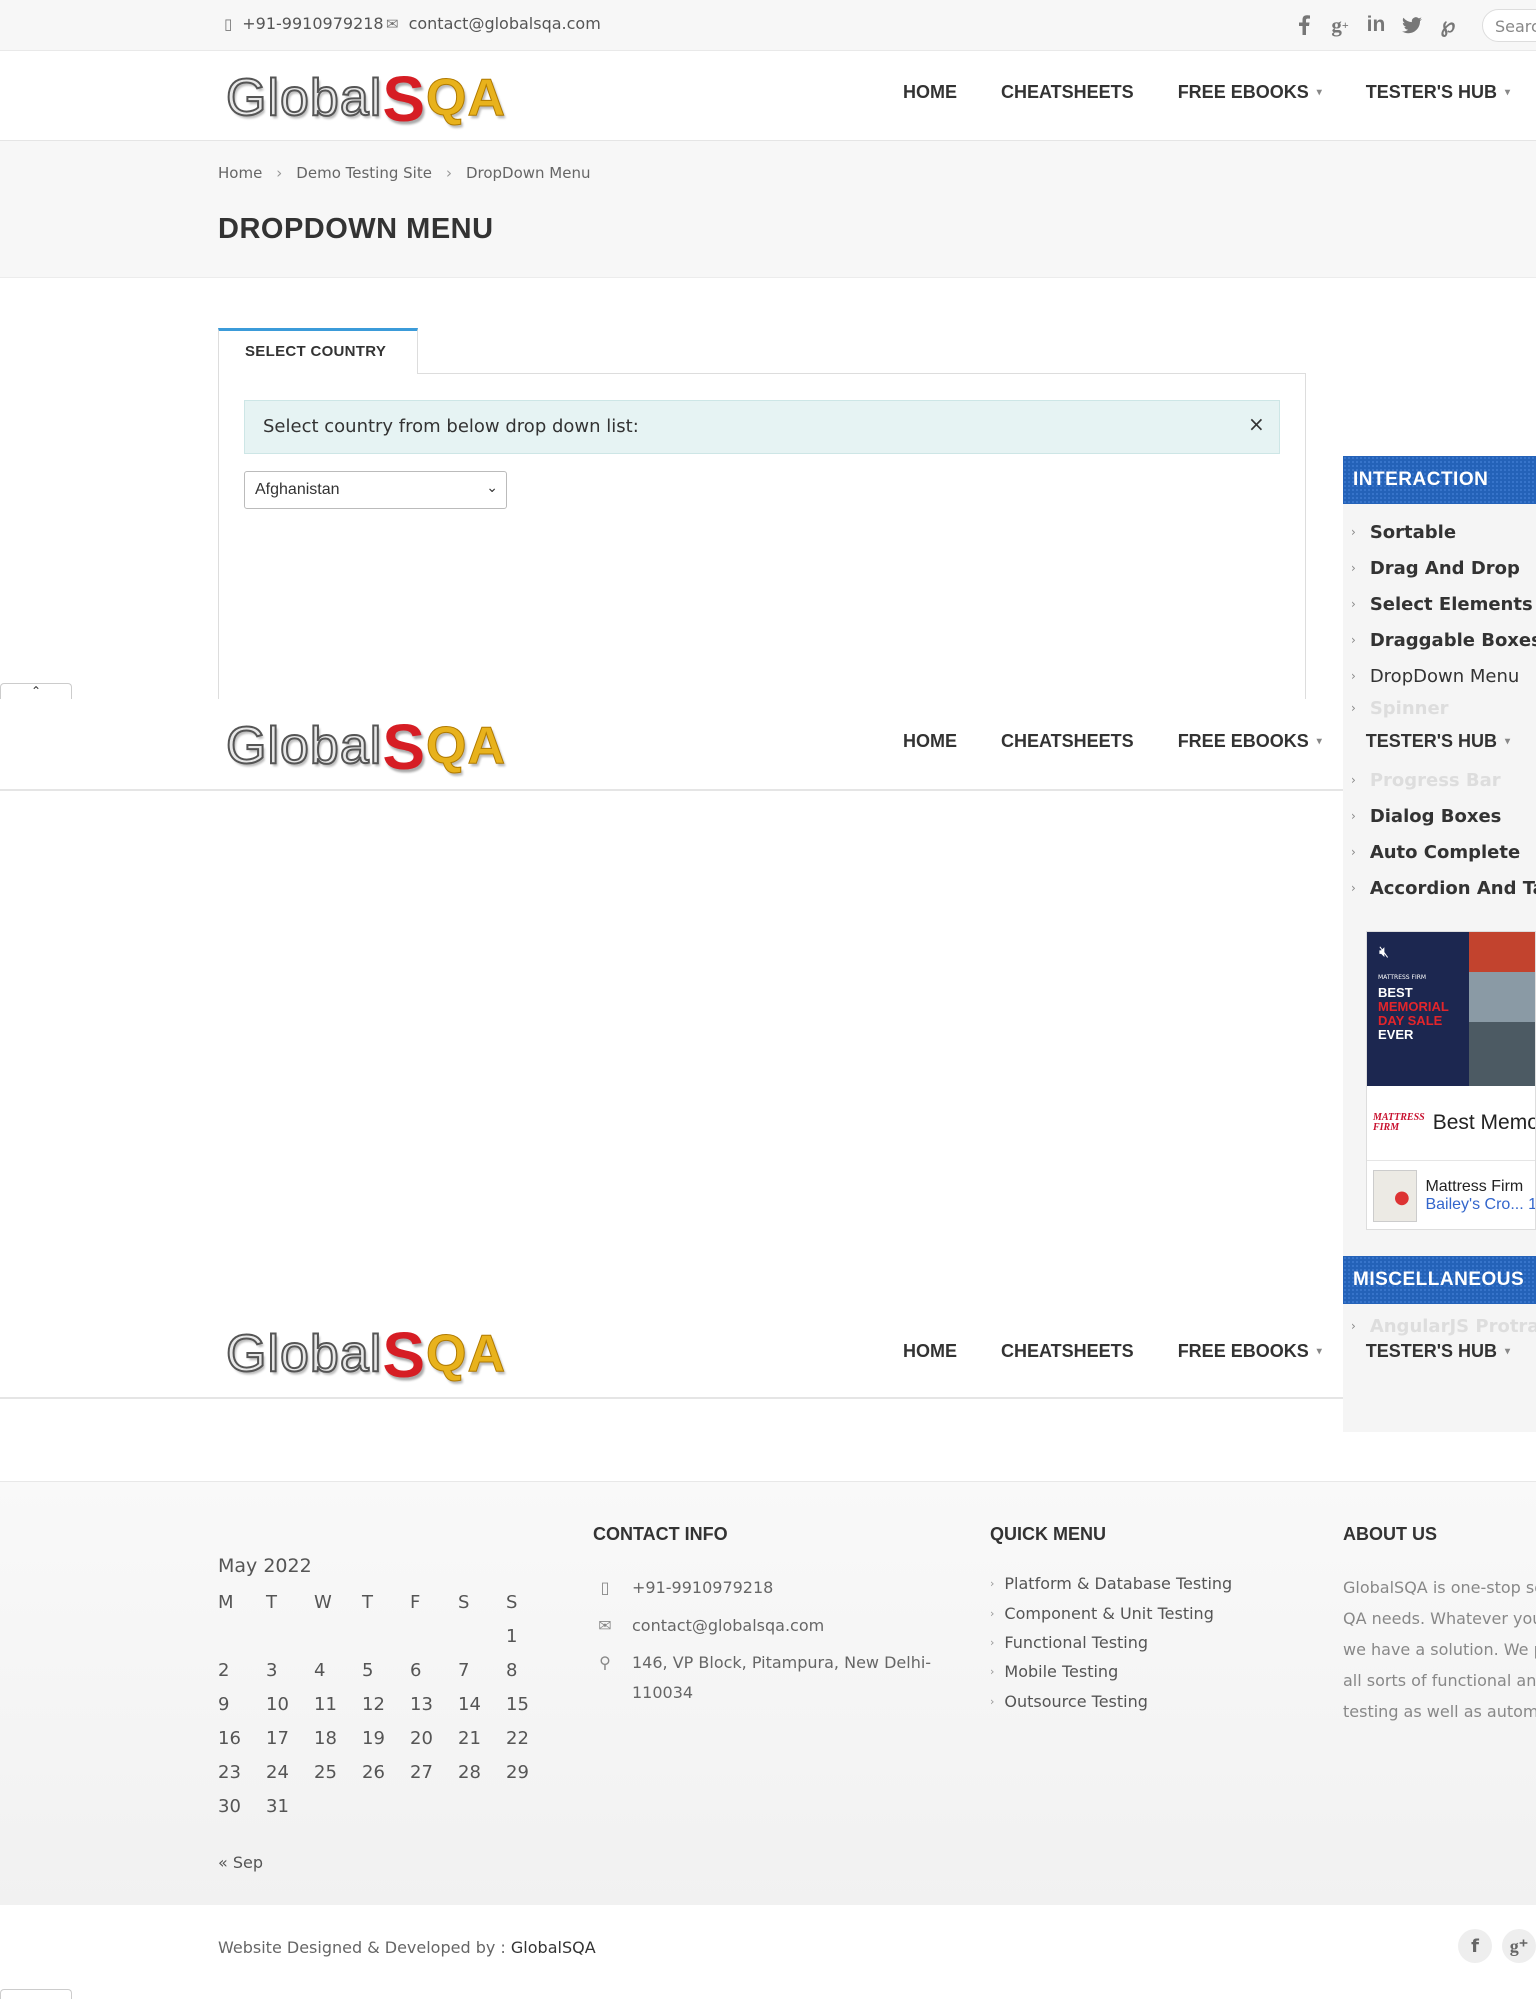  I want to click on ad-headline-line: EVER, so click(1396, 1034).